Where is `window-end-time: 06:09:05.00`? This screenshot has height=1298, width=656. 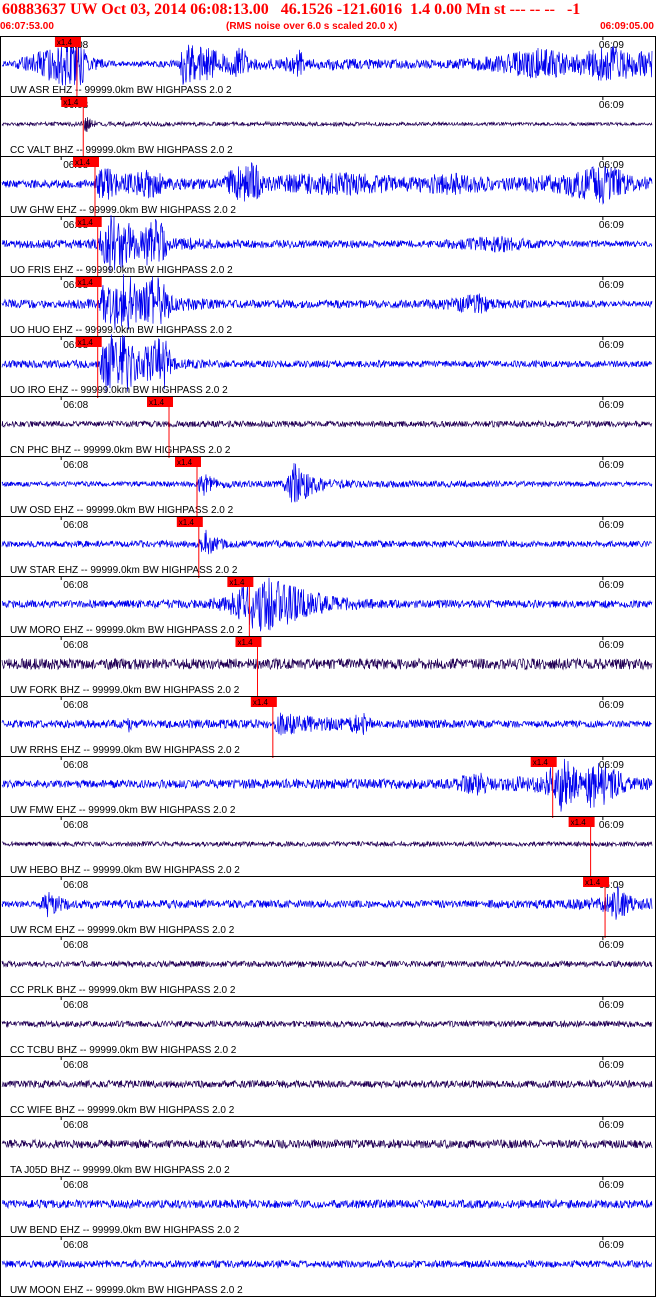
window-end-time: 06:09:05.00 is located at coordinates (627, 26).